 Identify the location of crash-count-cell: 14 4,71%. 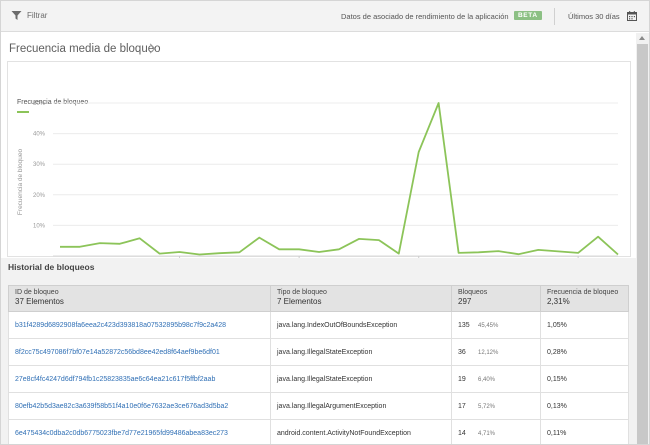
(496, 431).